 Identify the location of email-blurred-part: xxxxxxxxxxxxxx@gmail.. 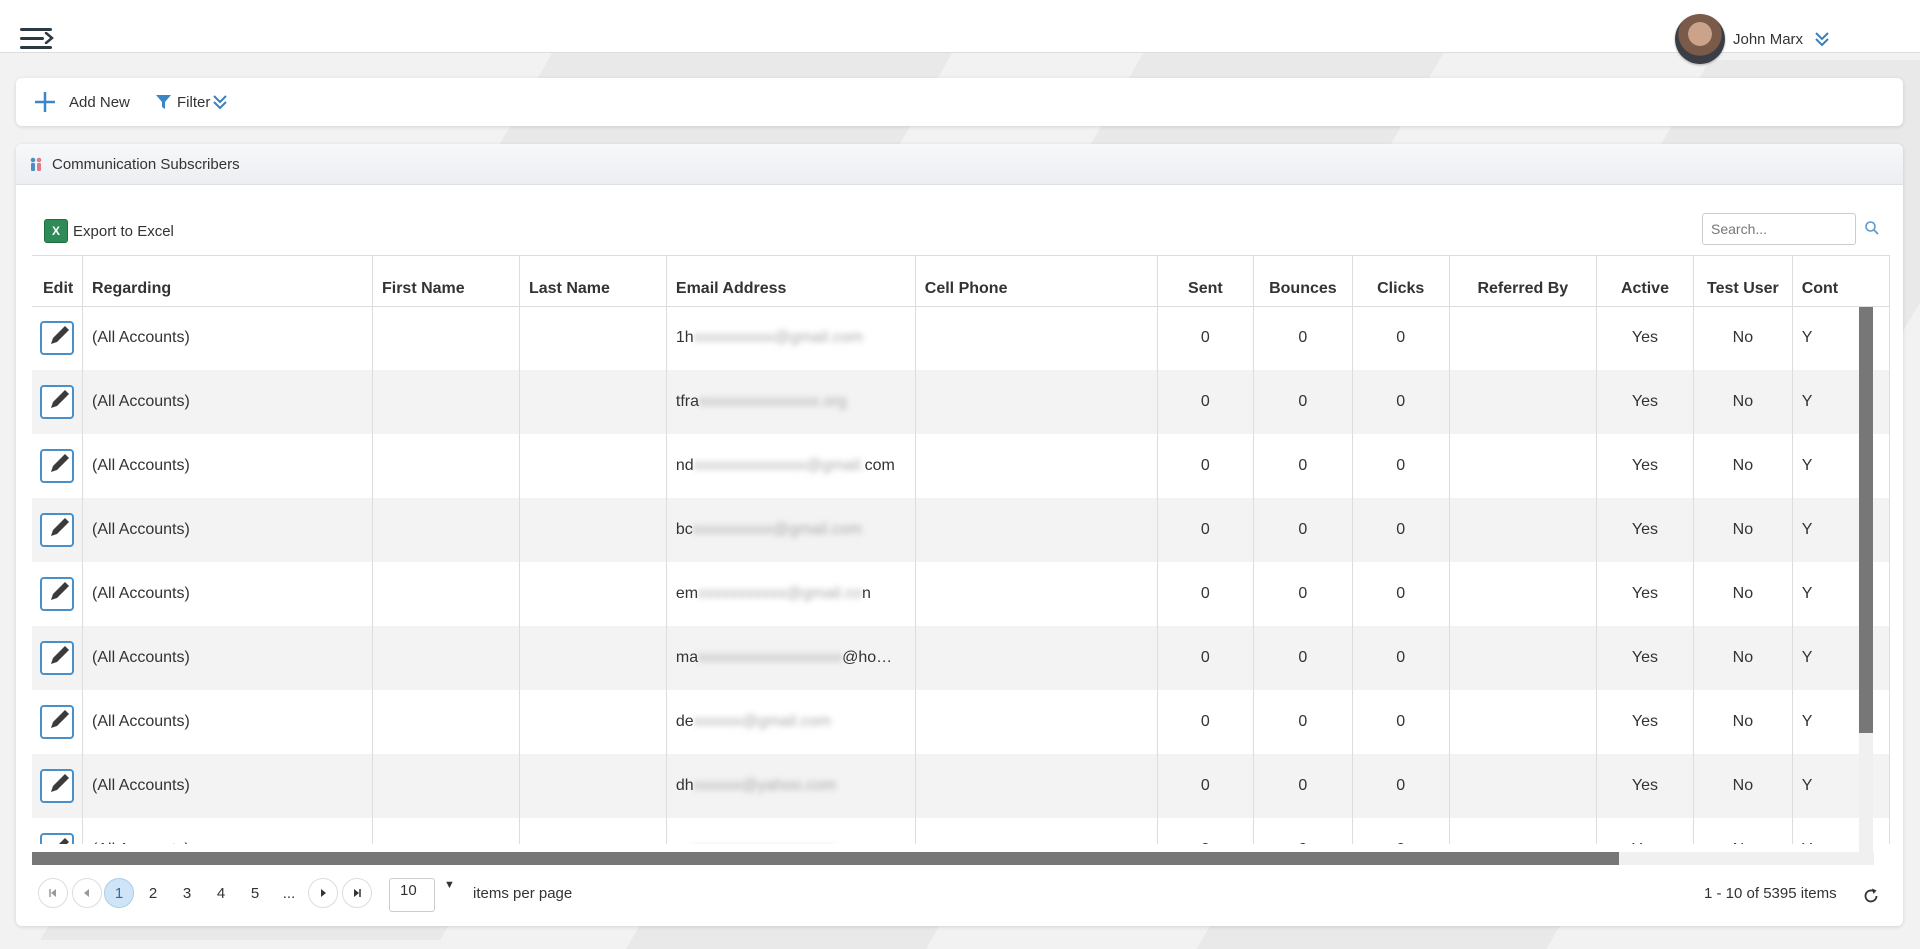
(779, 465).